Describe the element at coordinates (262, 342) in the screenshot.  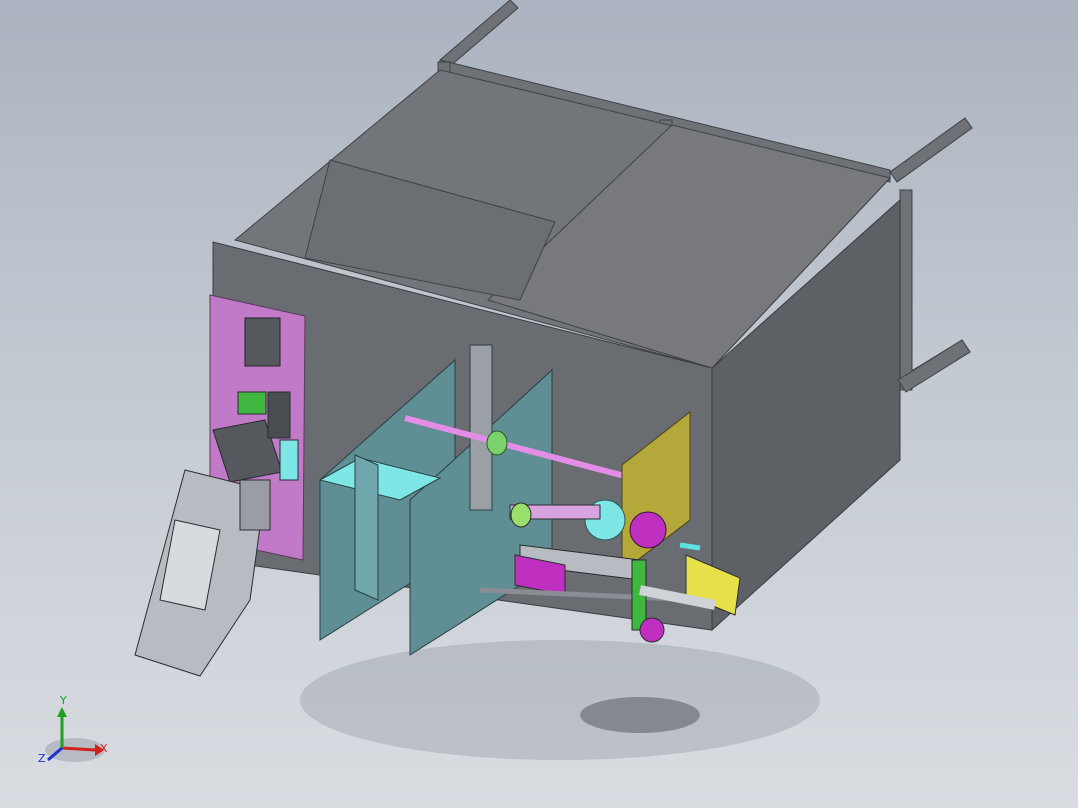
I see `pink-plate-block` at that location.